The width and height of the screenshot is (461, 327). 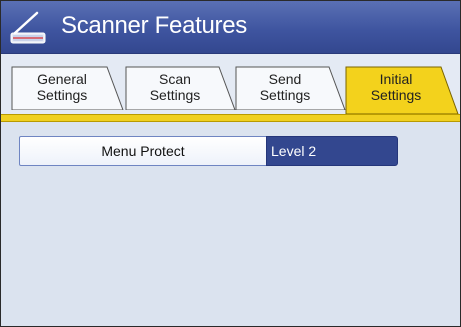 What do you see at coordinates (285, 87) in the screenshot?
I see `tab-label: Send Settings` at bounding box center [285, 87].